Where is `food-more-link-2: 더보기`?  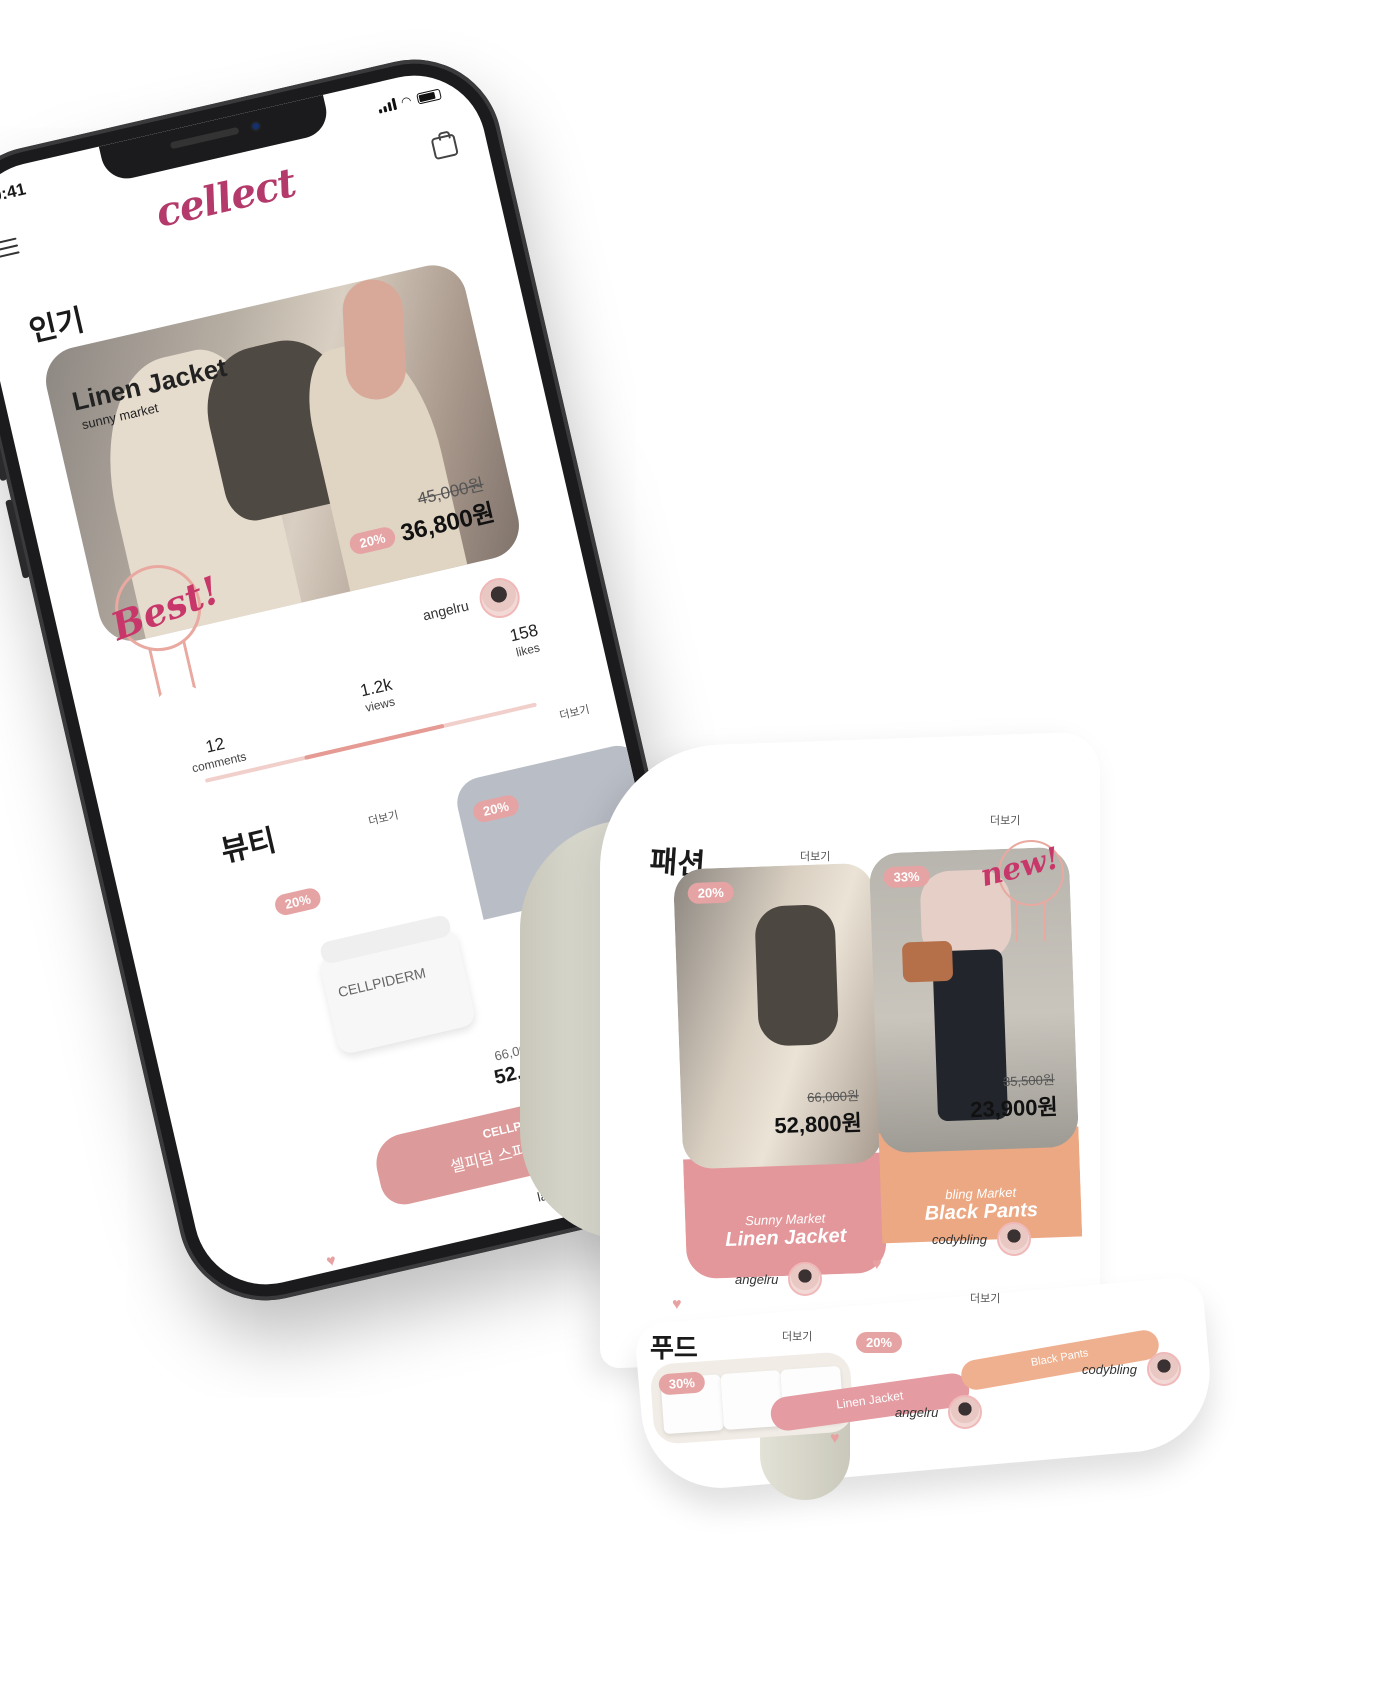 food-more-link-2: 더보기 is located at coordinates (985, 1298).